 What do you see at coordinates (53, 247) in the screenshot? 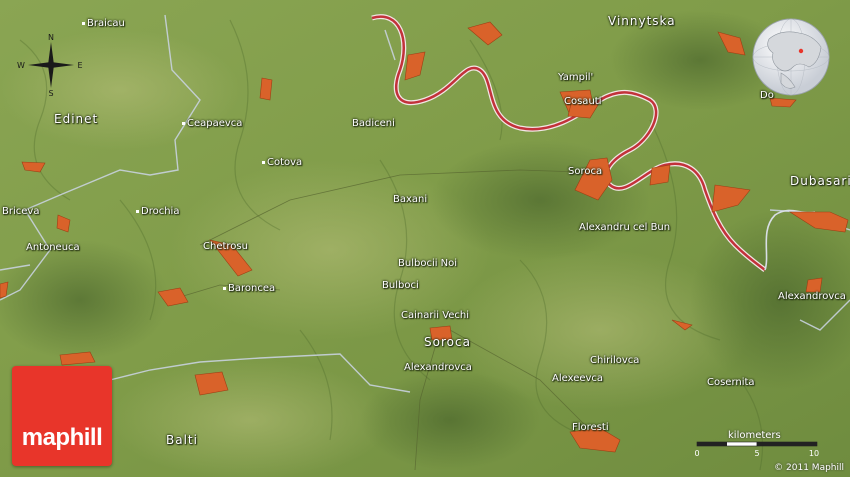
I see `place-label: Antoneuca` at bounding box center [53, 247].